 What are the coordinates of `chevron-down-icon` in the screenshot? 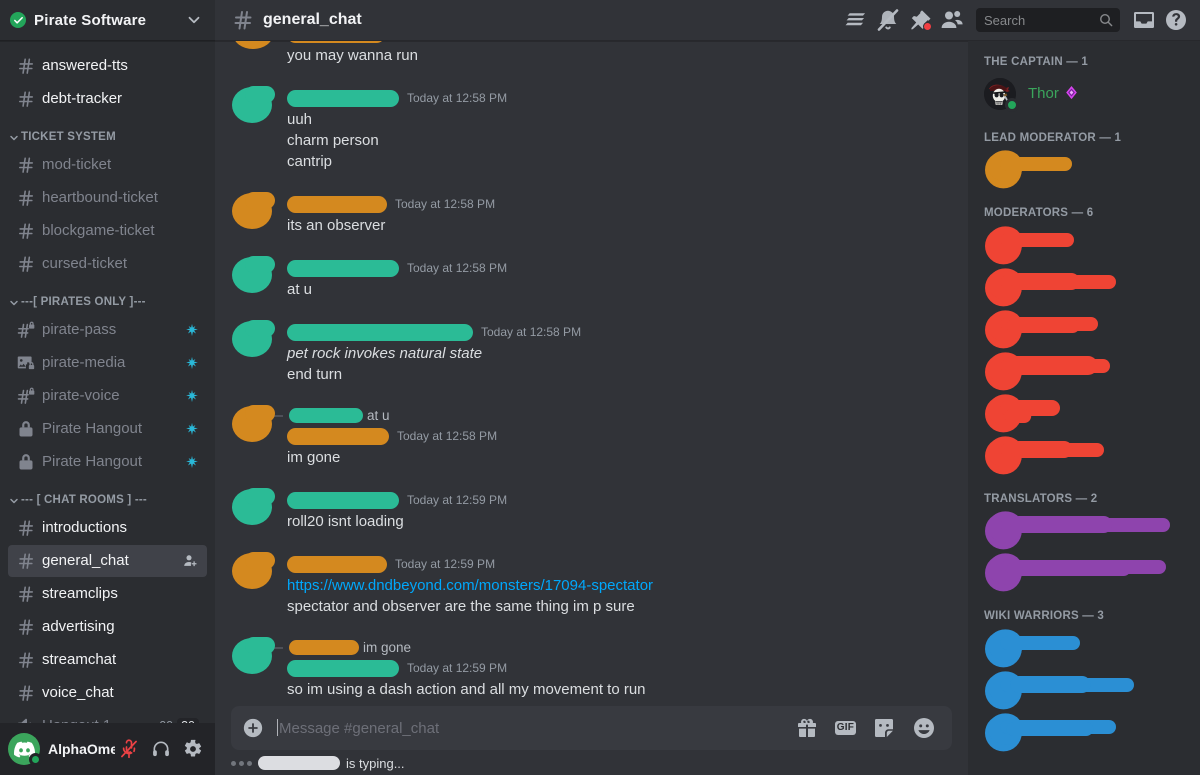 It's located at (194, 20).